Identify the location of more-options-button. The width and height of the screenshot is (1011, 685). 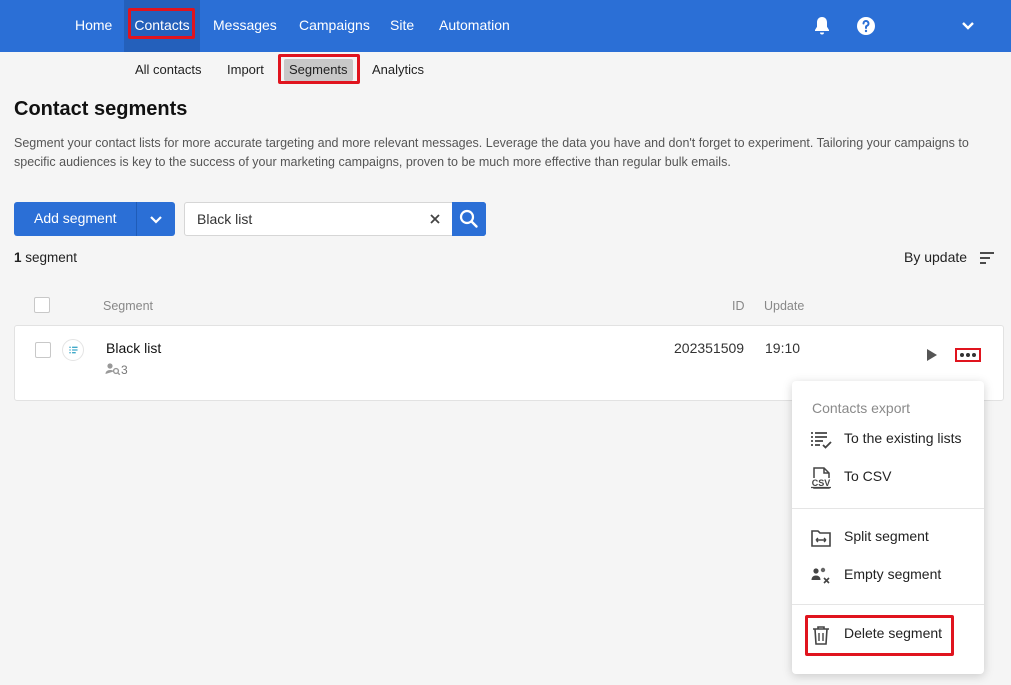
(968, 355).